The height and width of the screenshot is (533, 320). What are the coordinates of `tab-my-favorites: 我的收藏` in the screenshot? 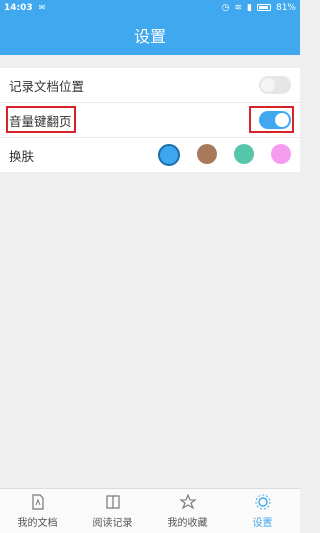 It's located at (187, 511).